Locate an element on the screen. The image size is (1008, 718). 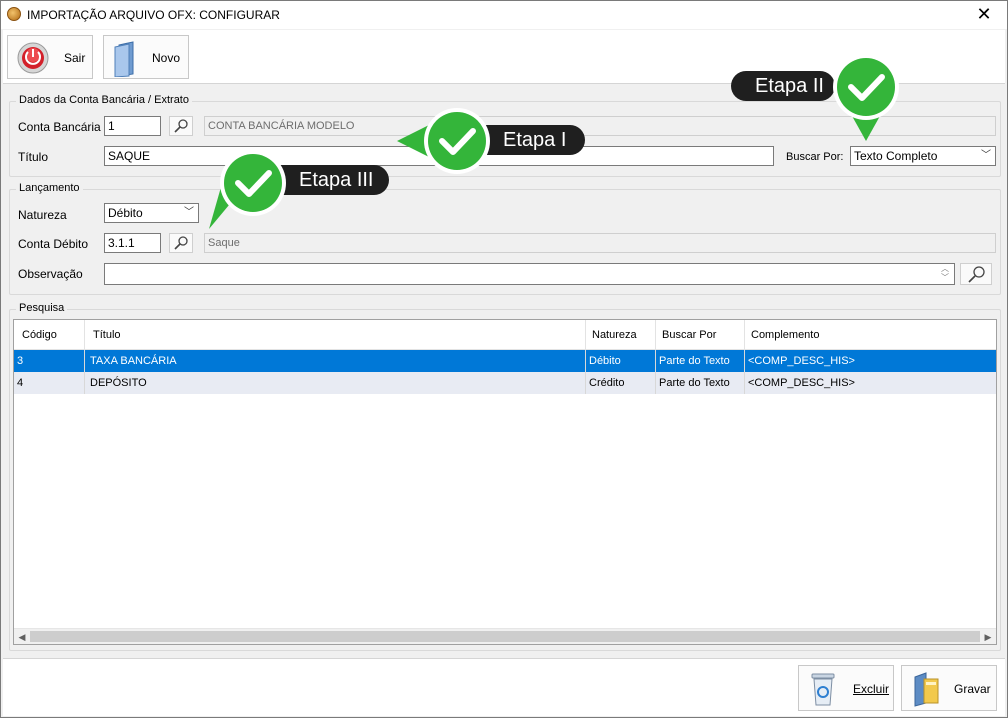
etapa-ii-callout: Etapa II is located at coordinates (783, 86).